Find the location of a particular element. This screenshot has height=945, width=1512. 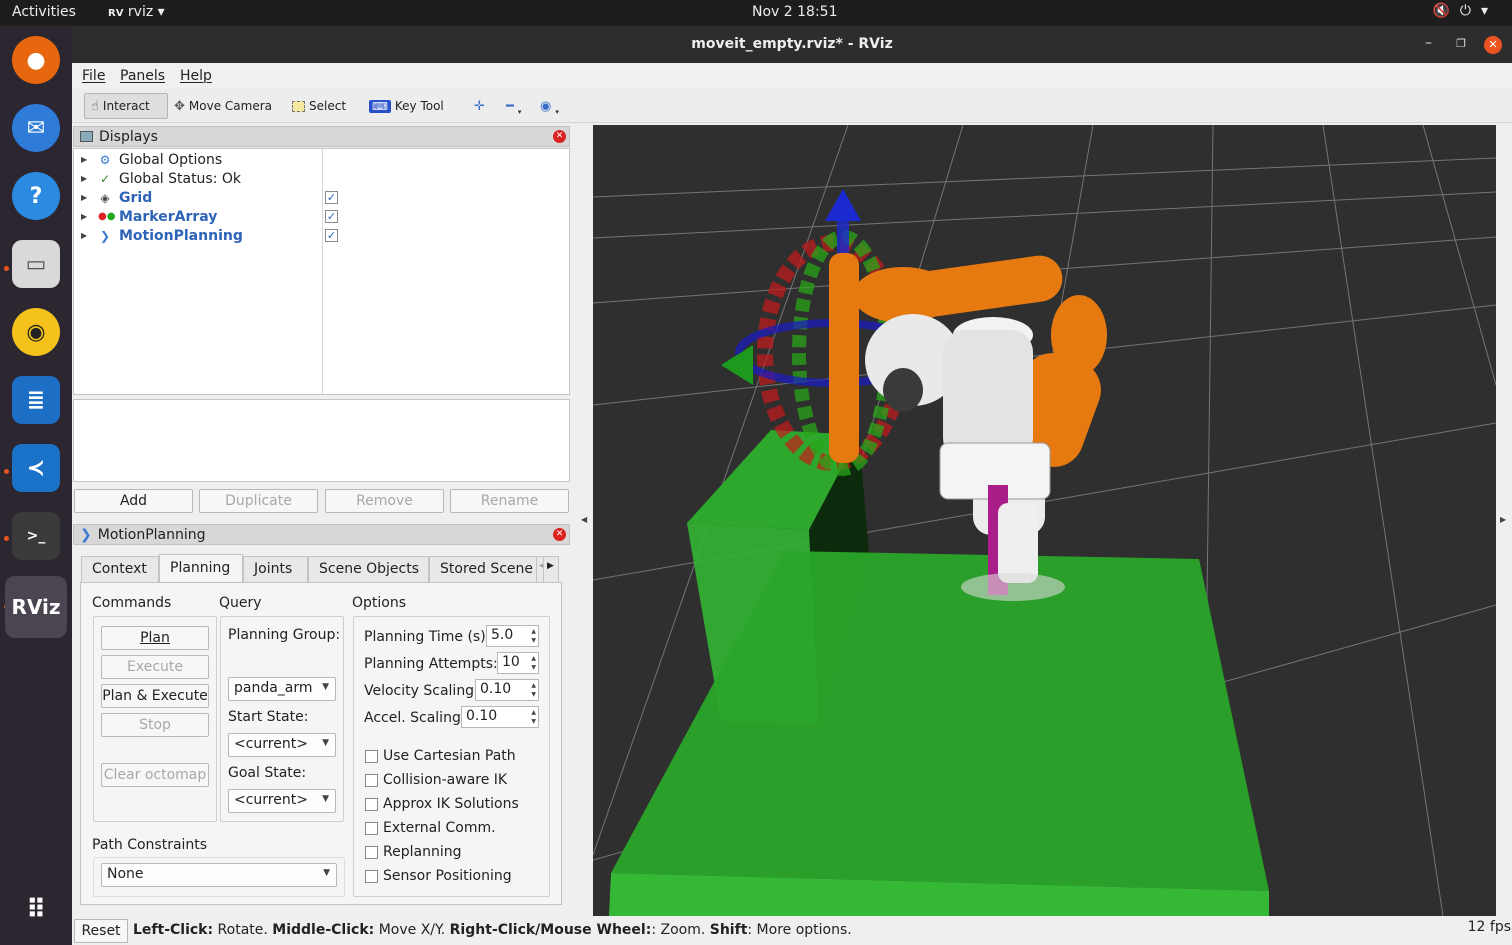

interact-tool-button: ☝ Interact is located at coordinates (126, 106).